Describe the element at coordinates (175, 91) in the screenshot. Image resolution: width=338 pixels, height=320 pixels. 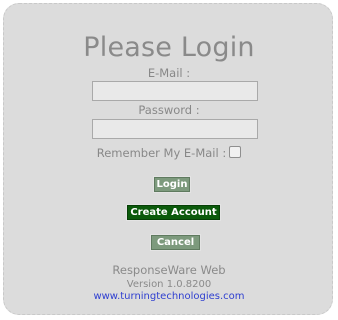
I see `email-field` at that location.